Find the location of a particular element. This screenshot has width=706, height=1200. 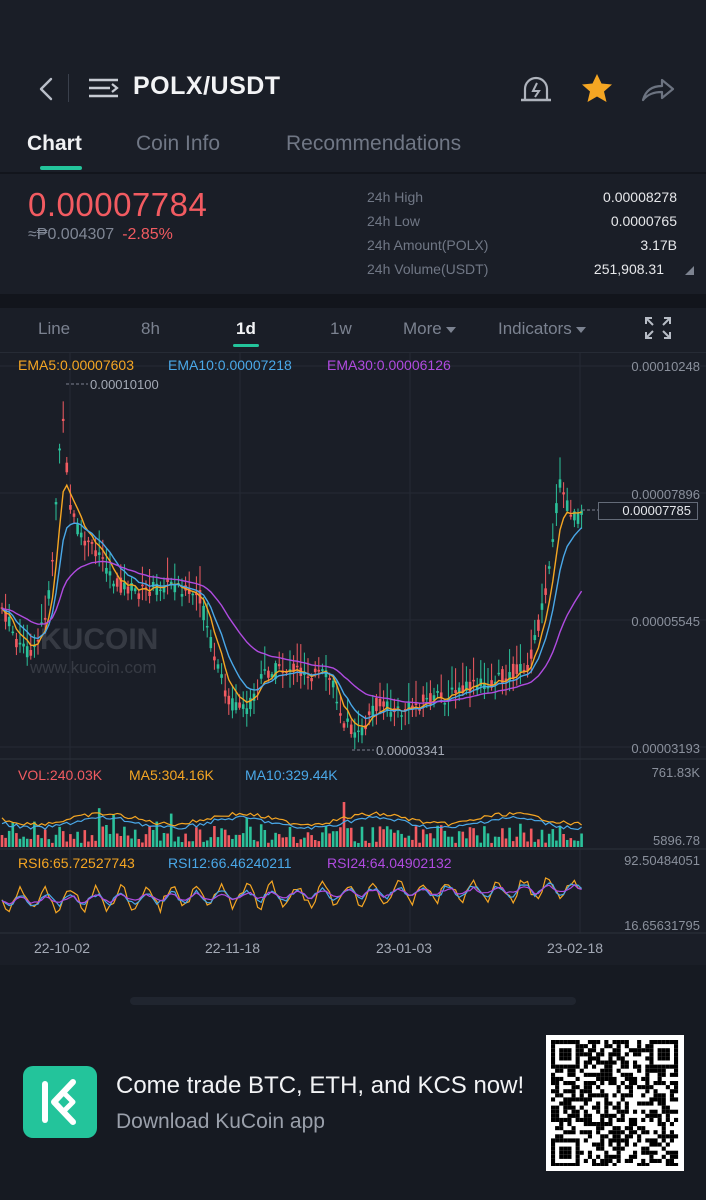

qr-code is located at coordinates (615, 1103).